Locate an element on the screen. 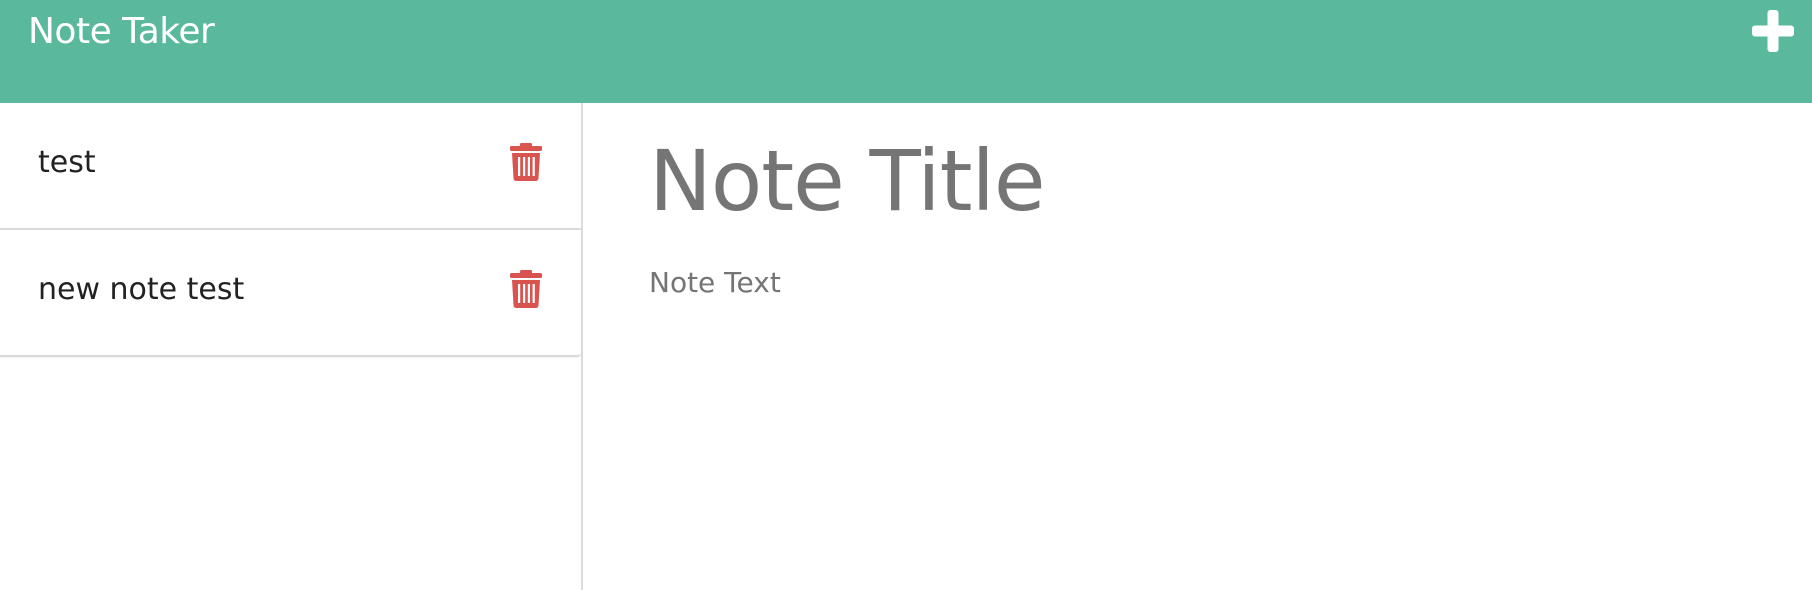  app-title: Note Taker is located at coordinates (121, 31).